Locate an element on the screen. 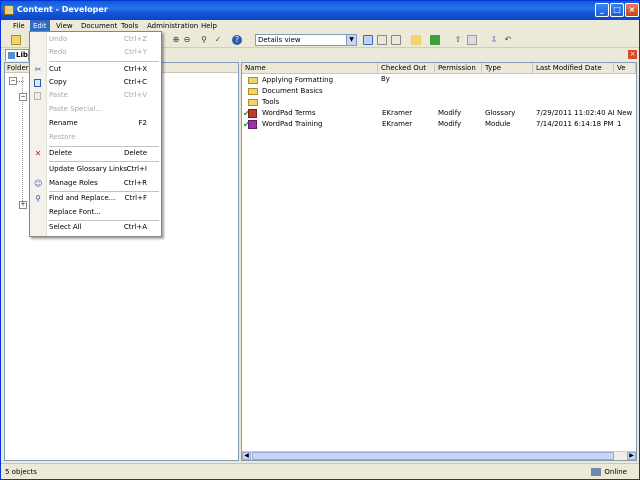 The height and width of the screenshot is (480, 640). scrollbar-thumb is located at coordinates (433, 456).